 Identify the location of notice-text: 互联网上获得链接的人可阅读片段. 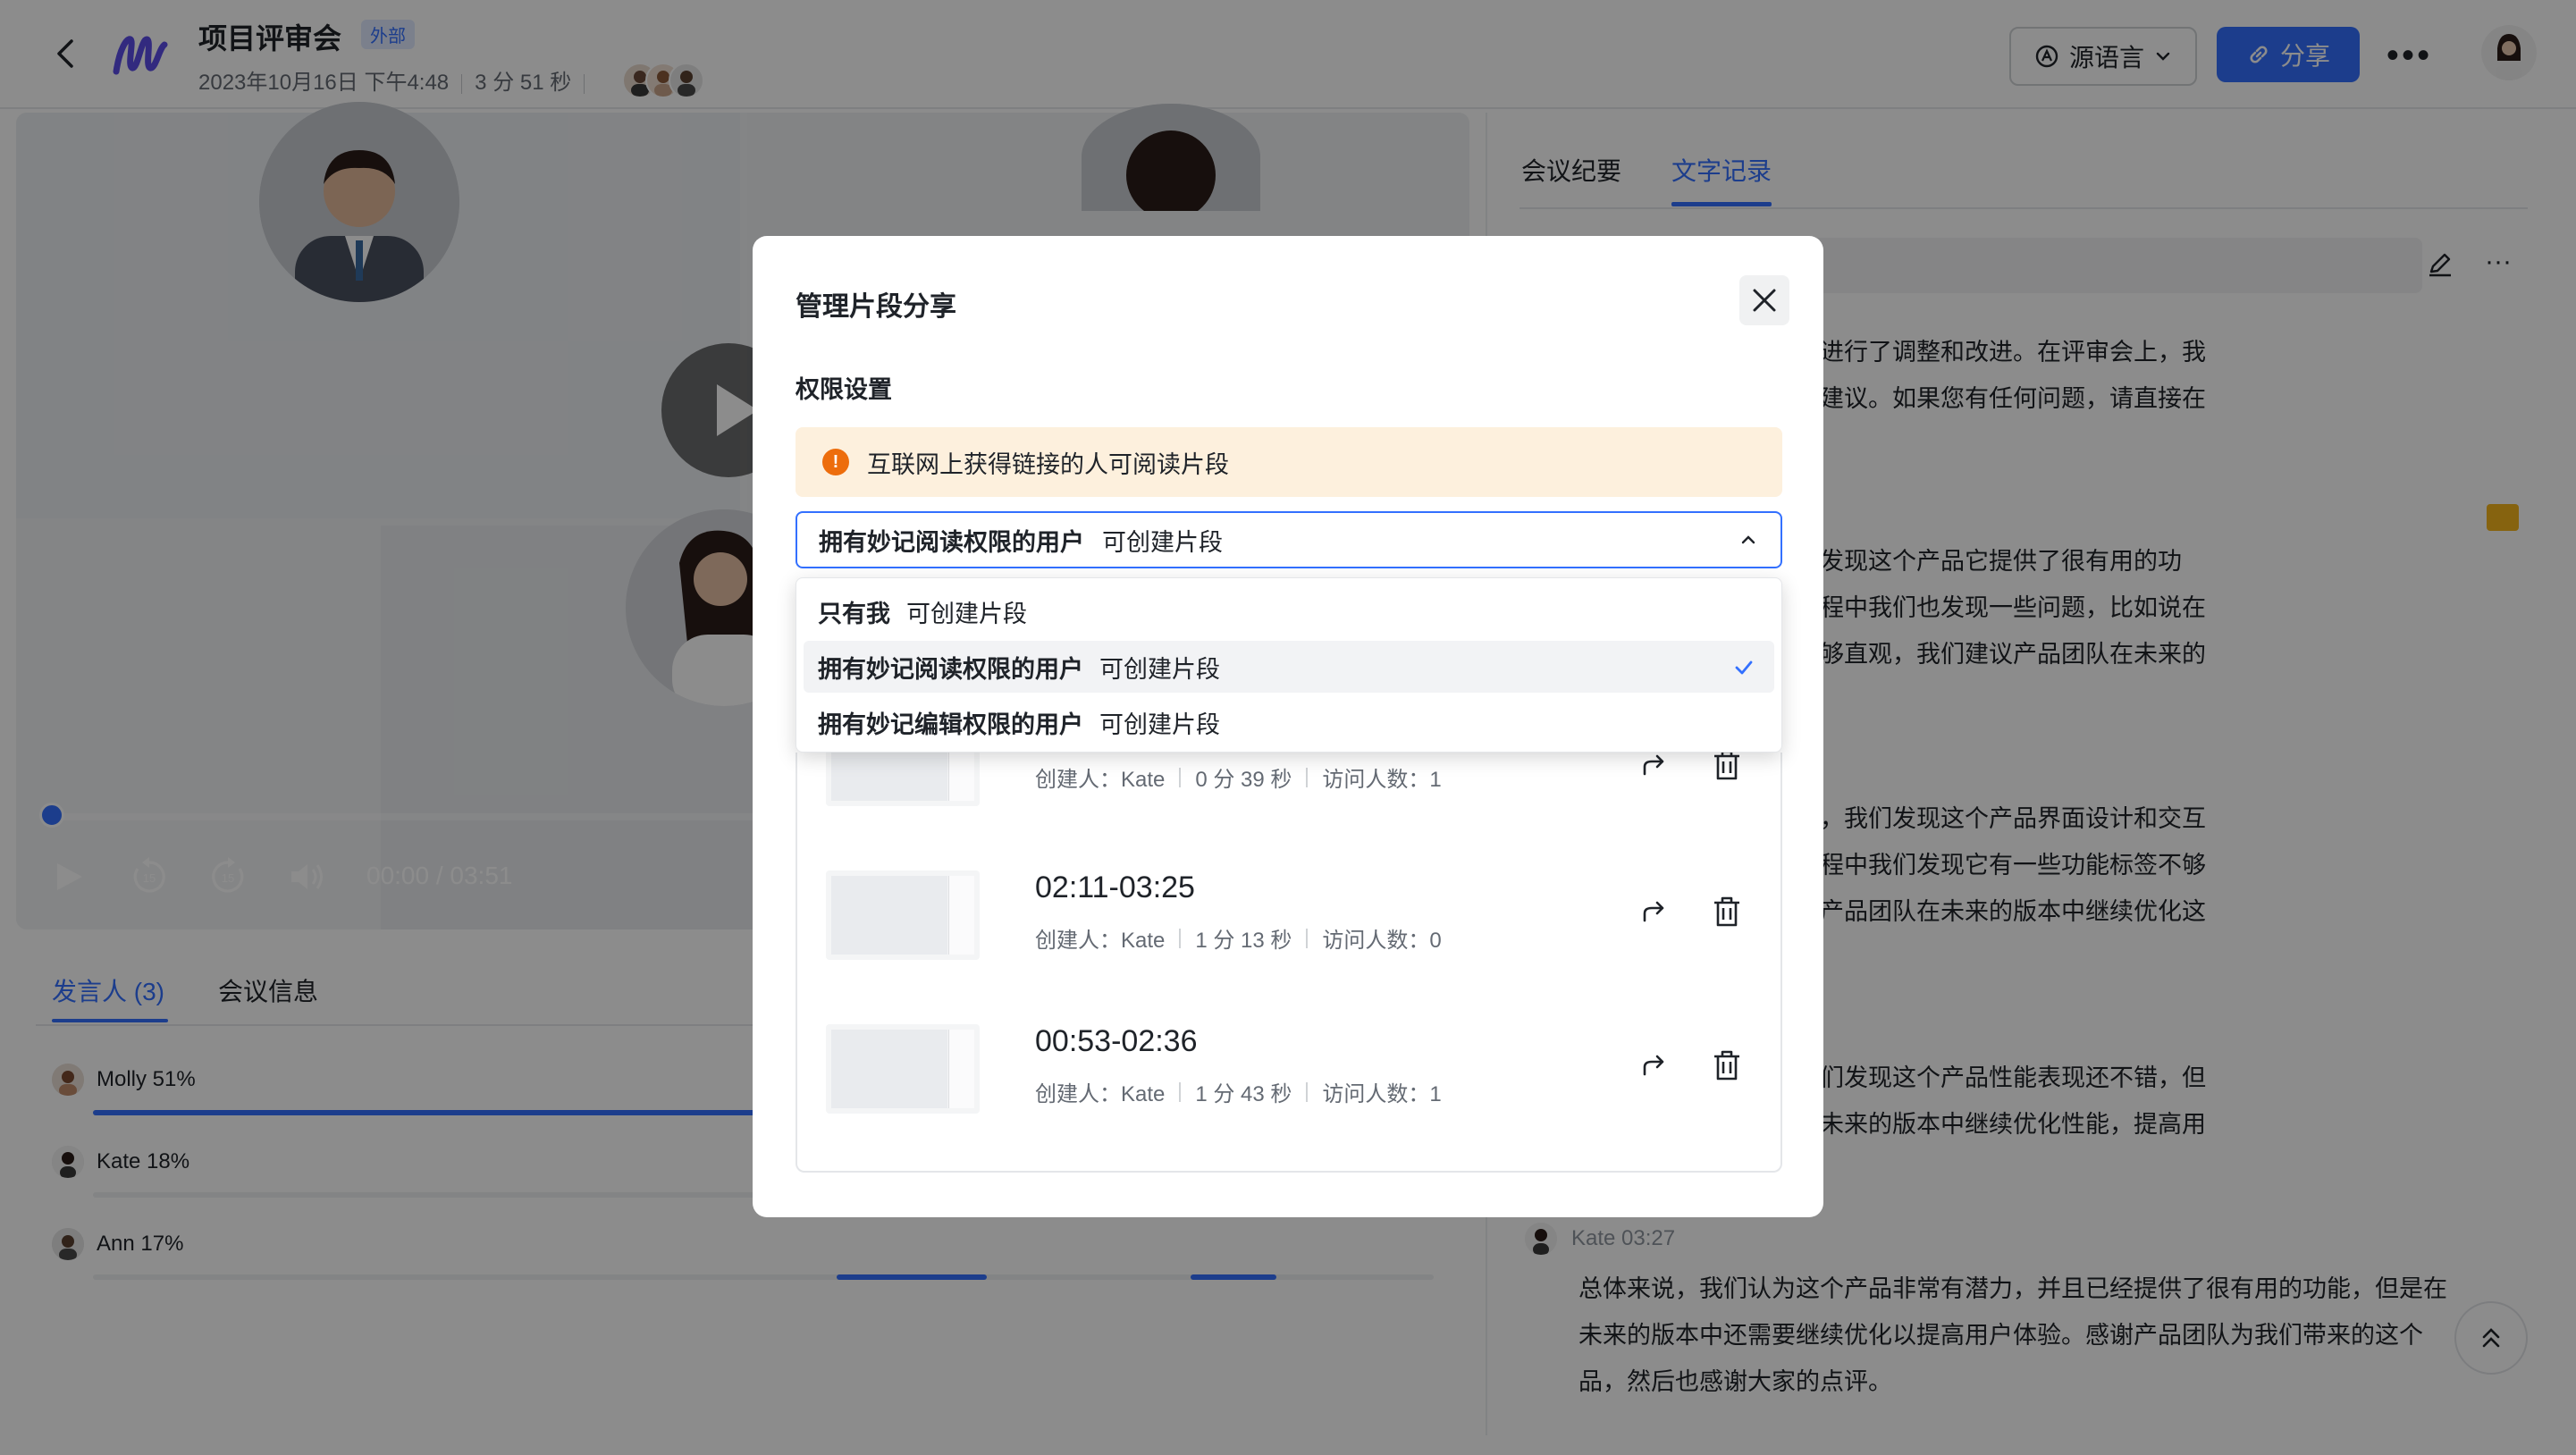
(1048, 464).